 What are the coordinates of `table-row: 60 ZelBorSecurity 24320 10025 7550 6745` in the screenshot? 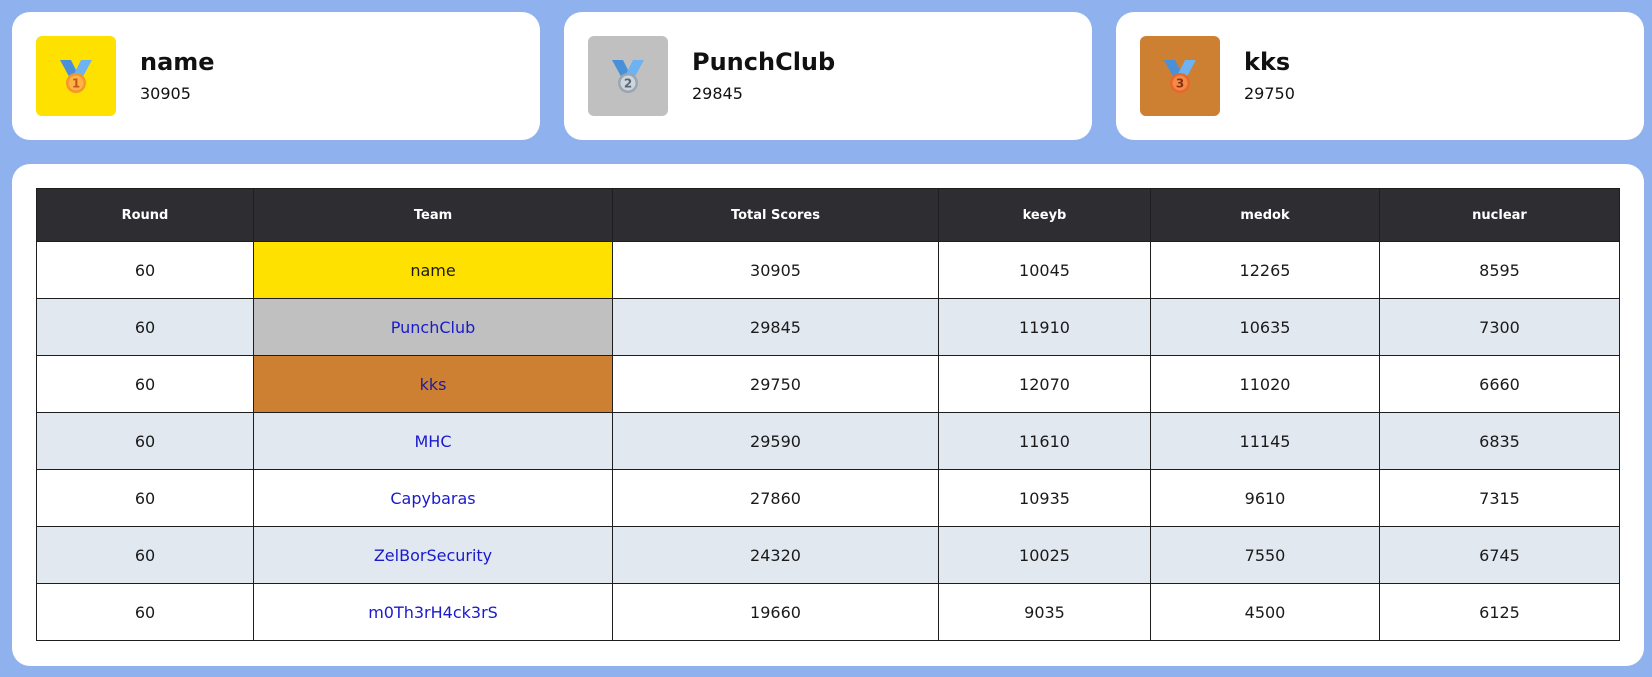 It's located at (828, 555).